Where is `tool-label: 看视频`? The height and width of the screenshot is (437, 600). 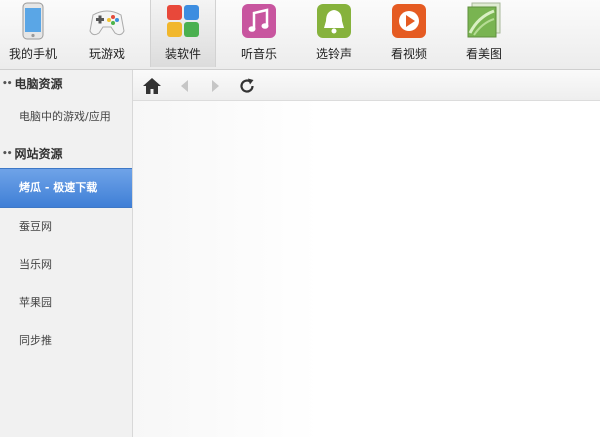
tool-label: 看视频 is located at coordinates (408, 54).